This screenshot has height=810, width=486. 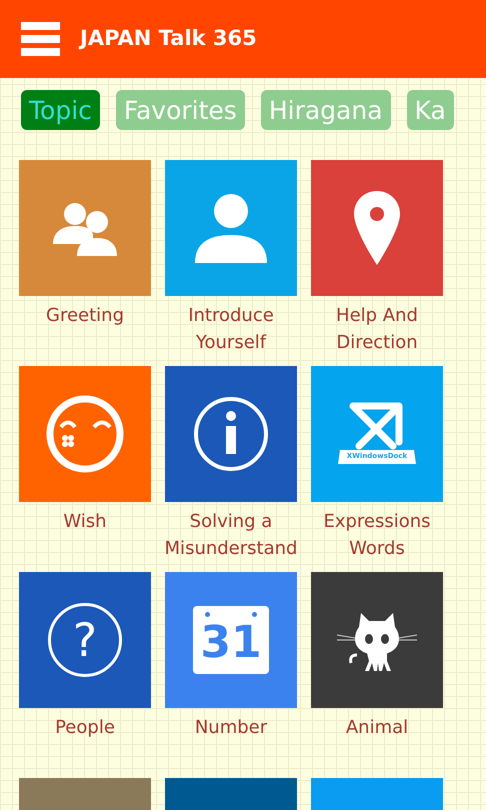 What do you see at coordinates (430, 110) in the screenshot?
I see `tab: Ka` at bounding box center [430, 110].